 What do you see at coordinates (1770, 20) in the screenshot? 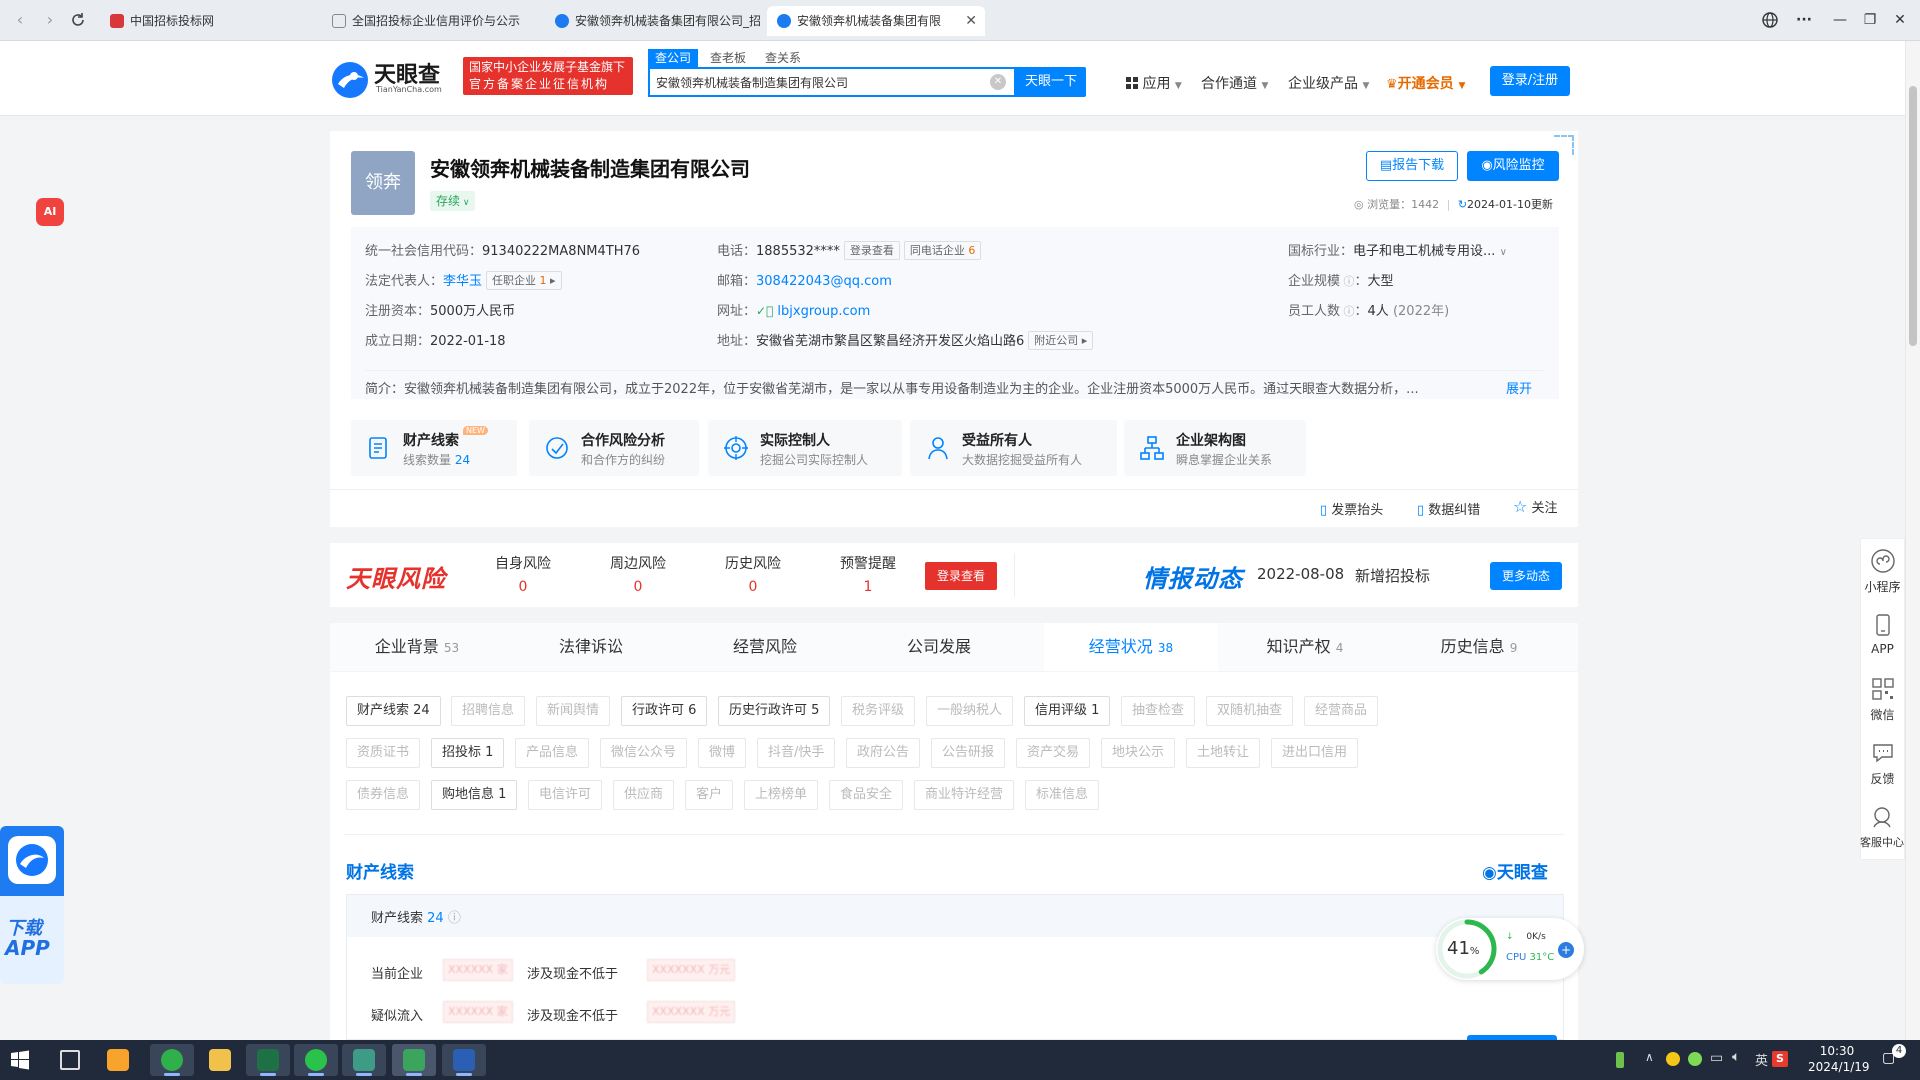
I see `globe-icon` at bounding box center [1770, 20].